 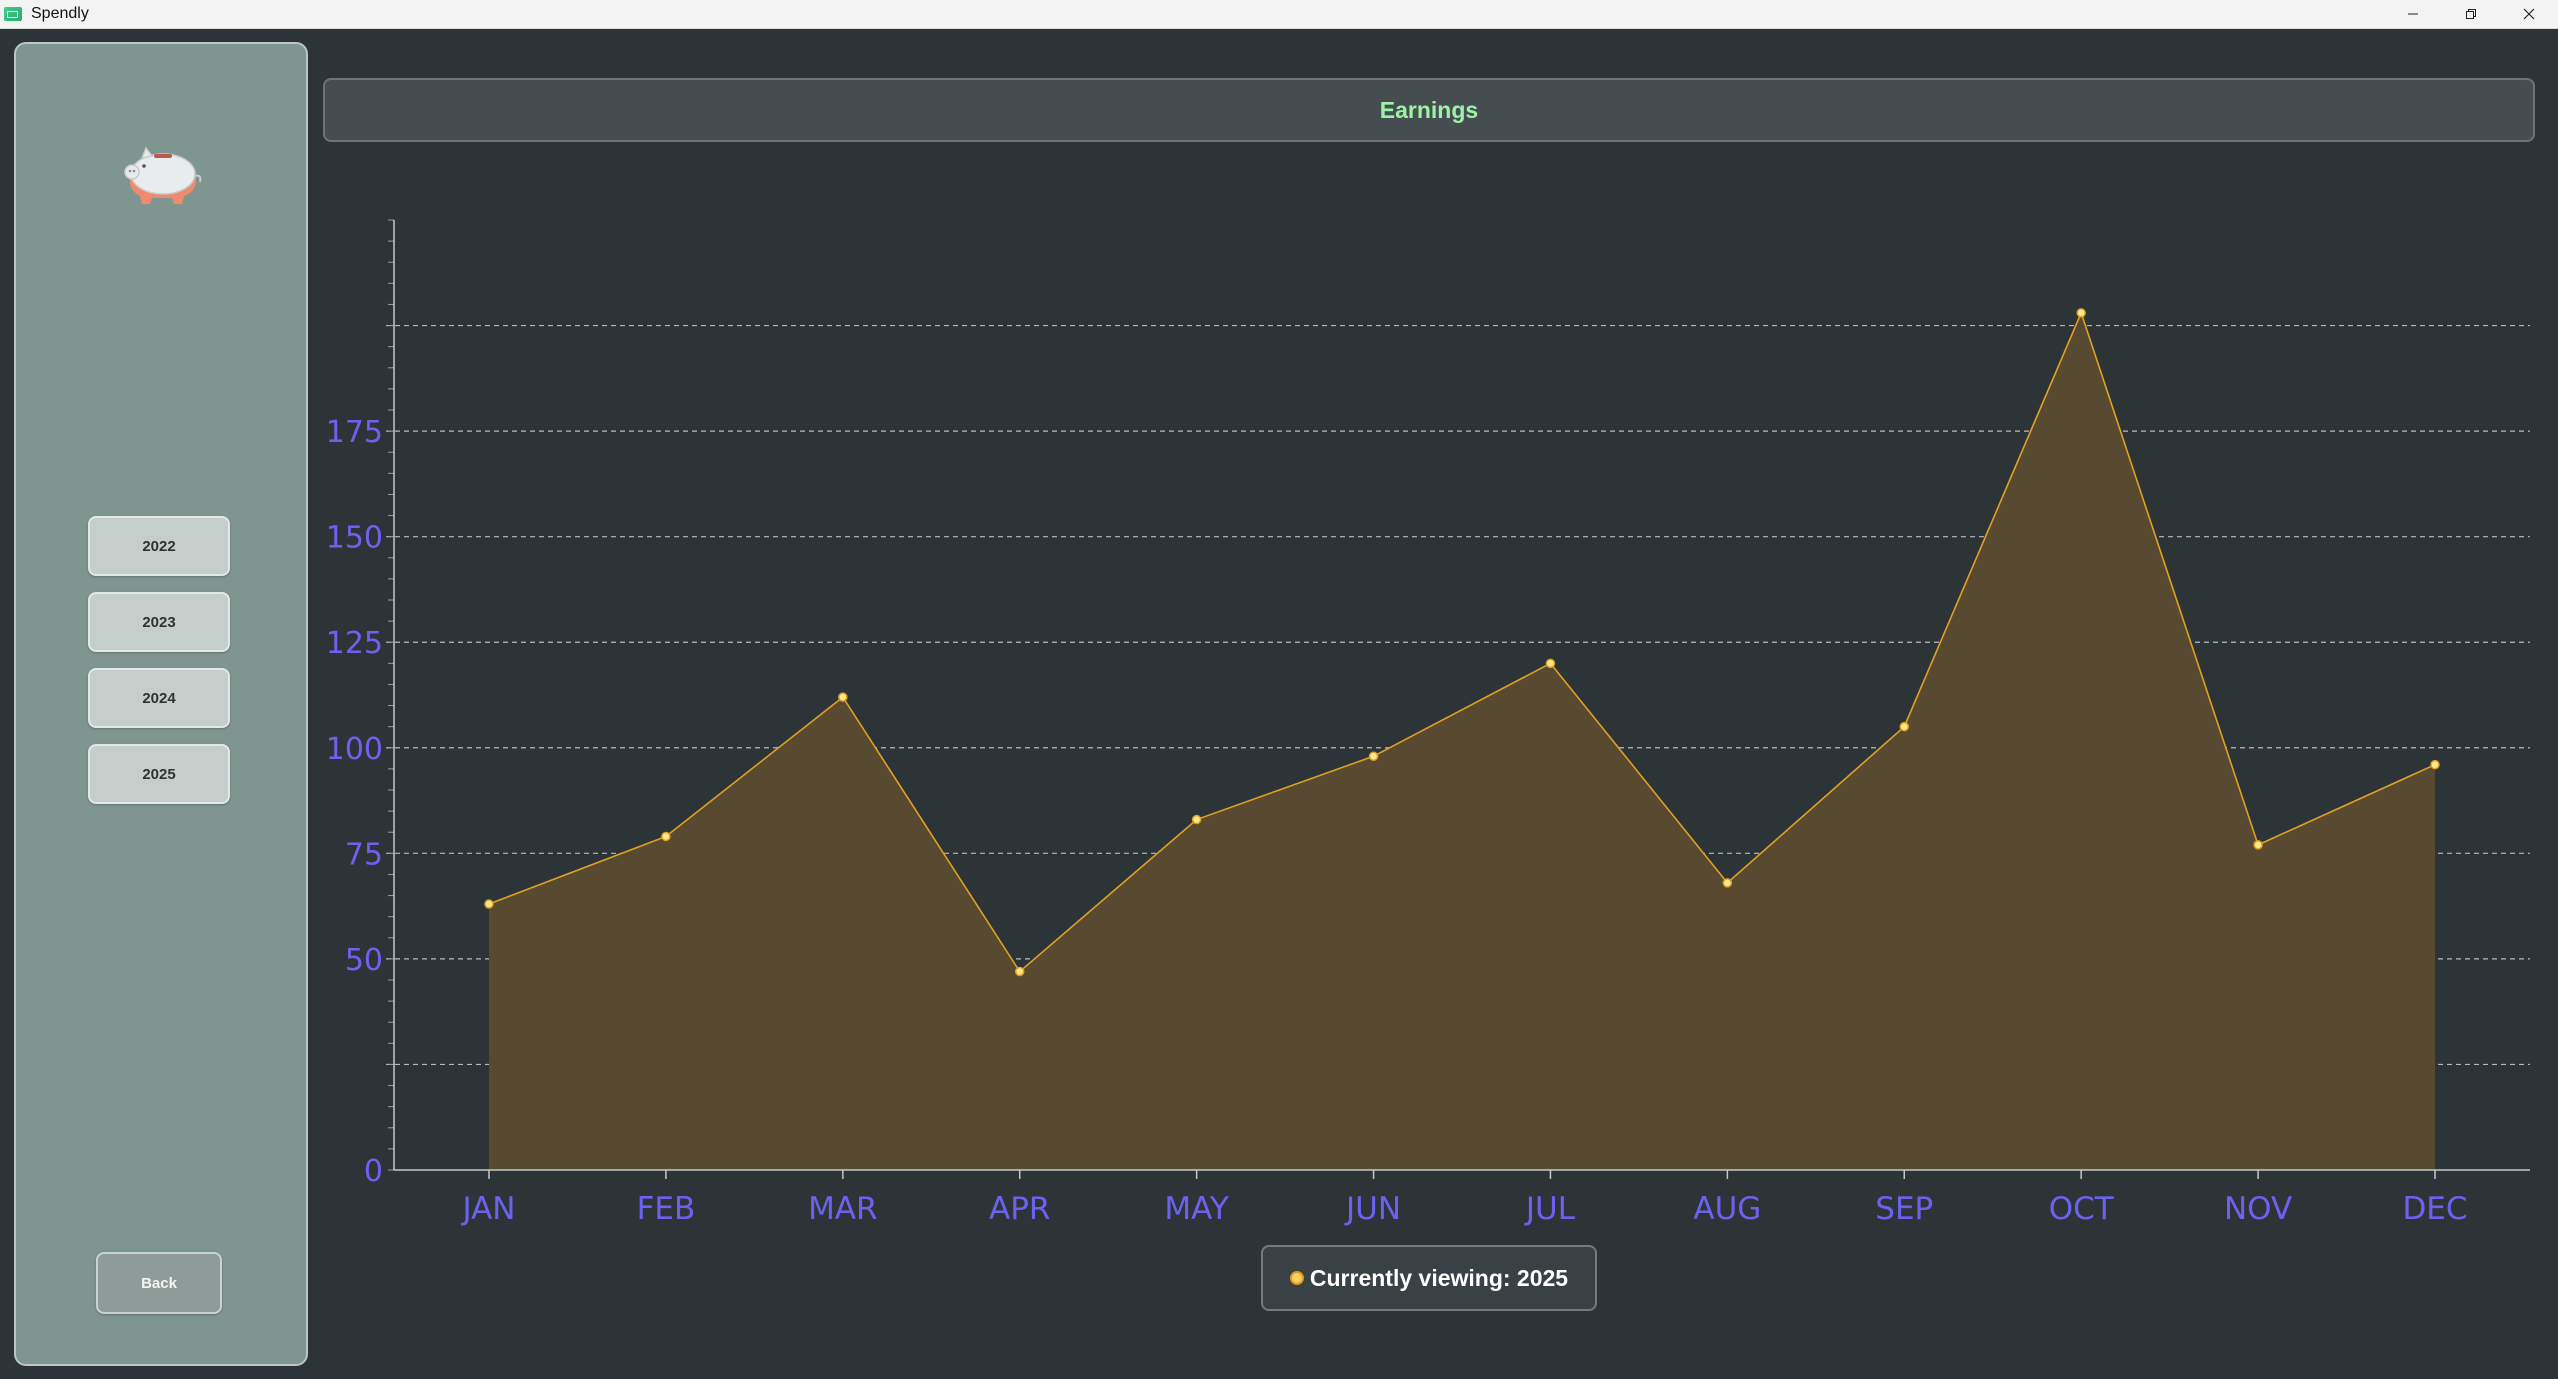 I want to click on back-button: Back, so click(x=159, y=1283).